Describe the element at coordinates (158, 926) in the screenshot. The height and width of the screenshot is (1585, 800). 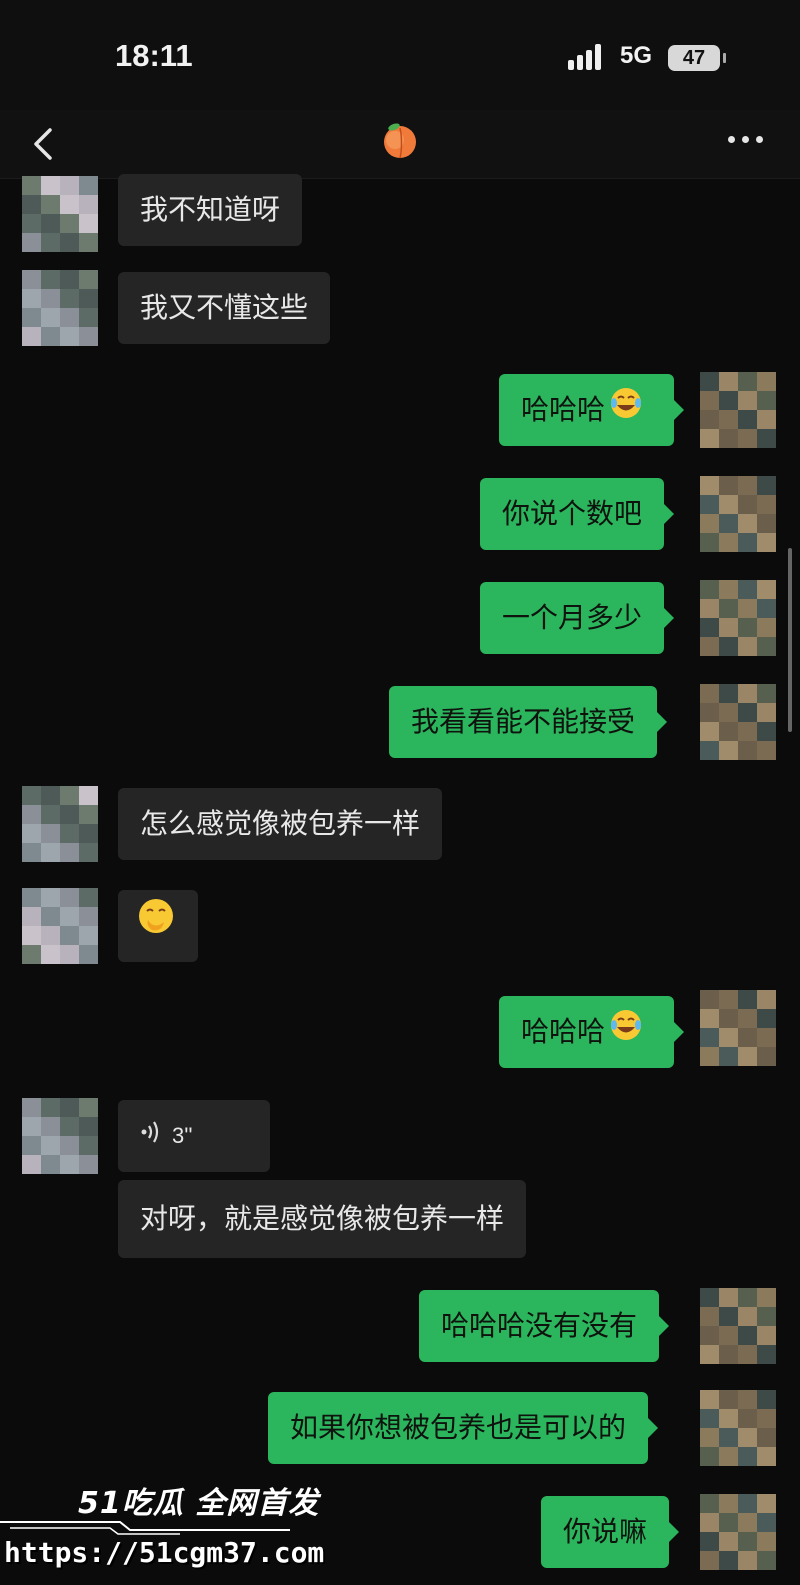
I see `message-bubble-incoming` at that location.